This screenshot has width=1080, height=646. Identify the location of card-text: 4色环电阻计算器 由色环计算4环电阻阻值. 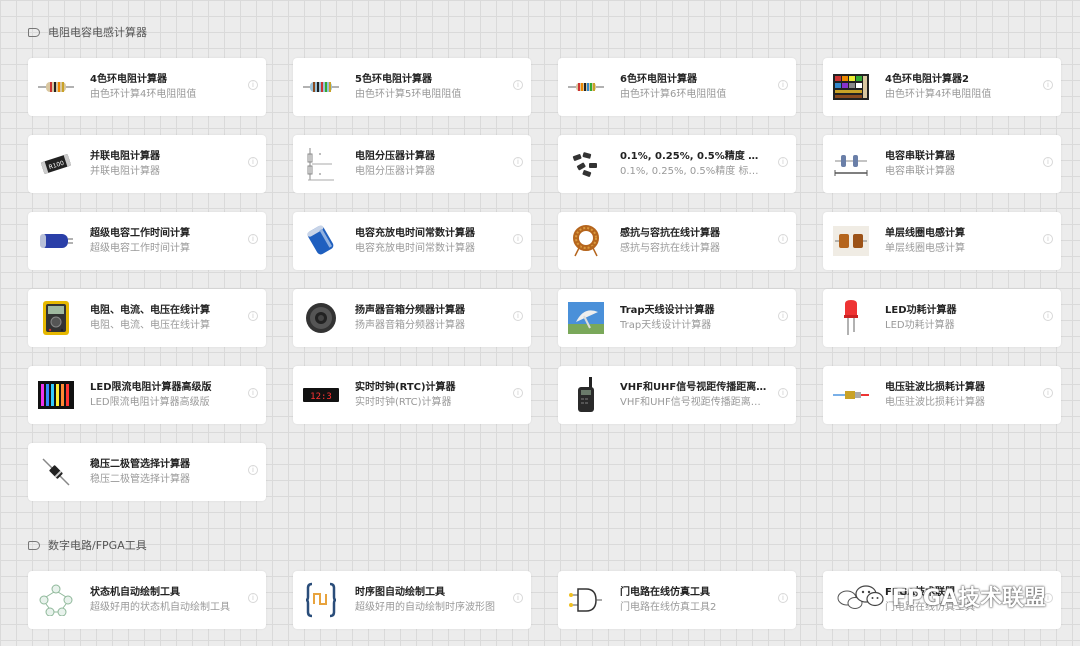
(173, 87).